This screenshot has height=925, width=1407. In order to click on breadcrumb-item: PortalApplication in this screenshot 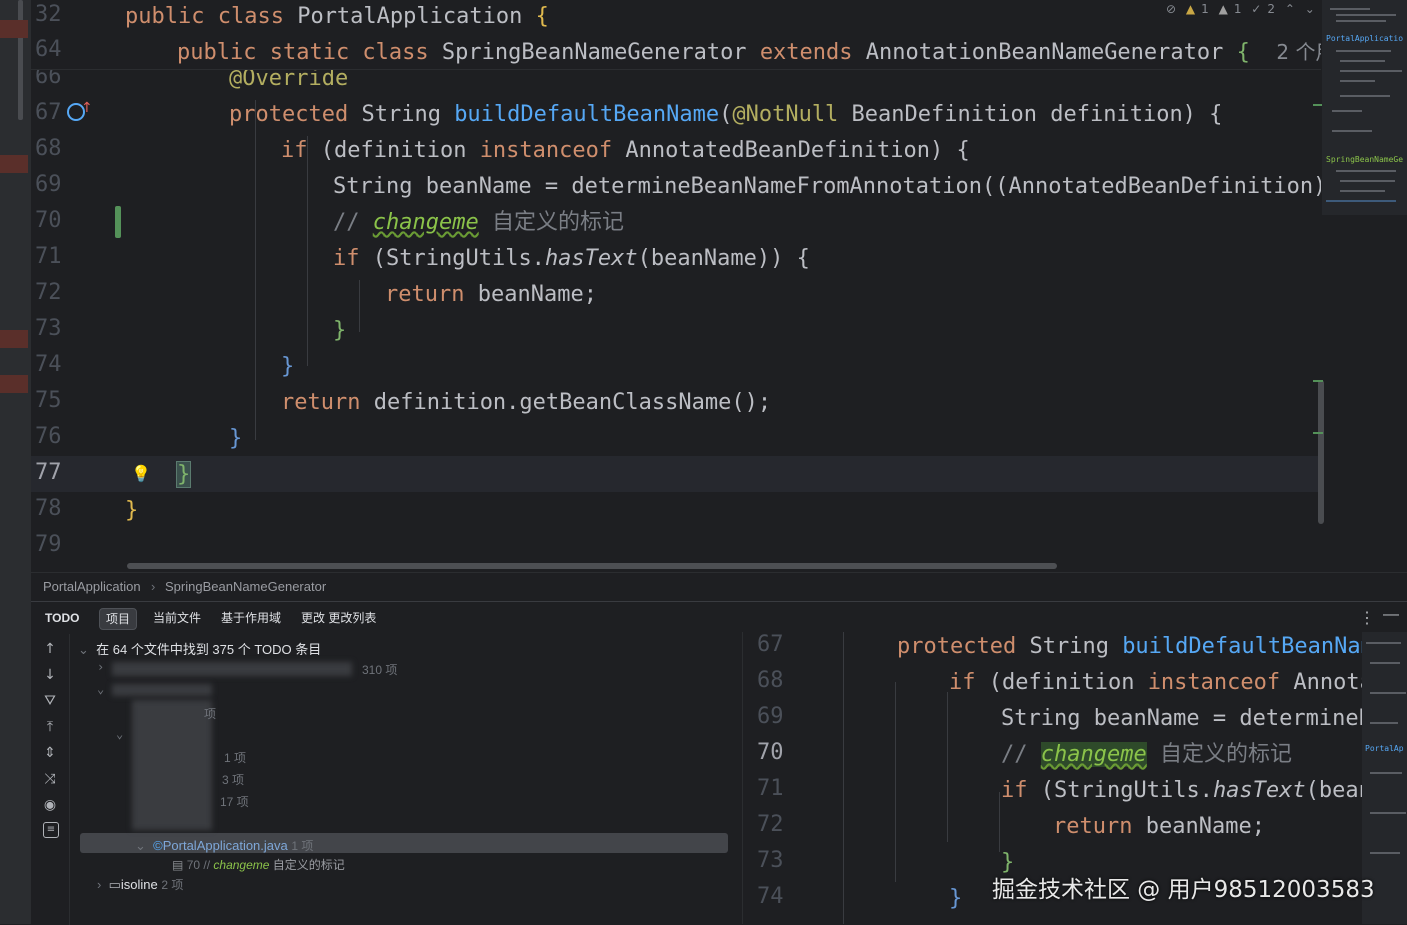, I will do `click(92, 586)`.